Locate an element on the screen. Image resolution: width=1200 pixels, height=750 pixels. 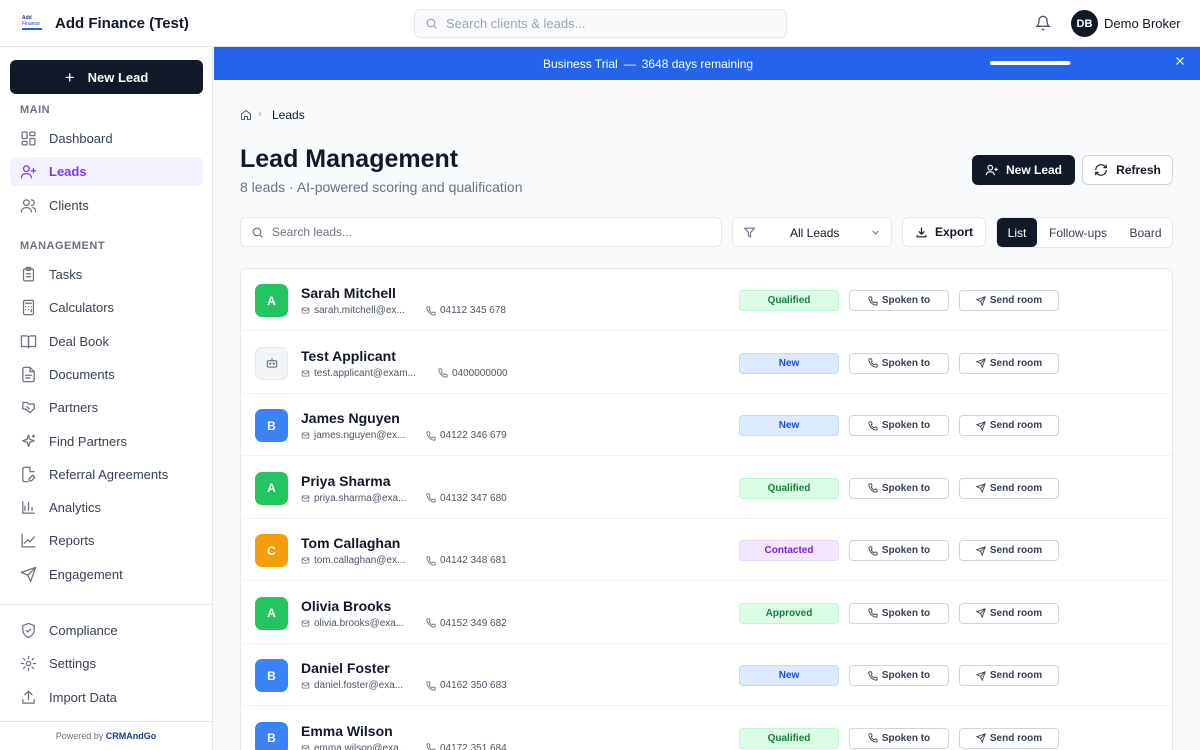
sidebar-item-calculators: Calculators is located at coordinates (106, 307).